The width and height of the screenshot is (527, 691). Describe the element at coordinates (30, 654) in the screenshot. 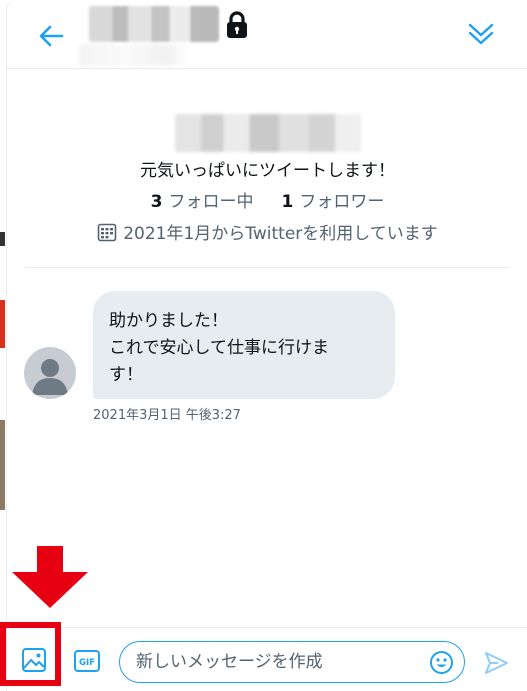

I see `highlight-box-annotation` at that location.